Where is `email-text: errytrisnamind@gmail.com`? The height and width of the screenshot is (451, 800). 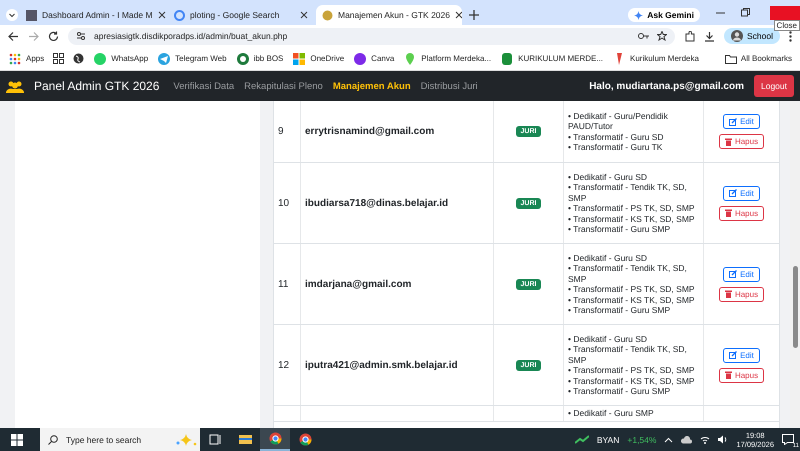
email-text: errytrisnamind@gmail.com is located at coordinates (369, 131).